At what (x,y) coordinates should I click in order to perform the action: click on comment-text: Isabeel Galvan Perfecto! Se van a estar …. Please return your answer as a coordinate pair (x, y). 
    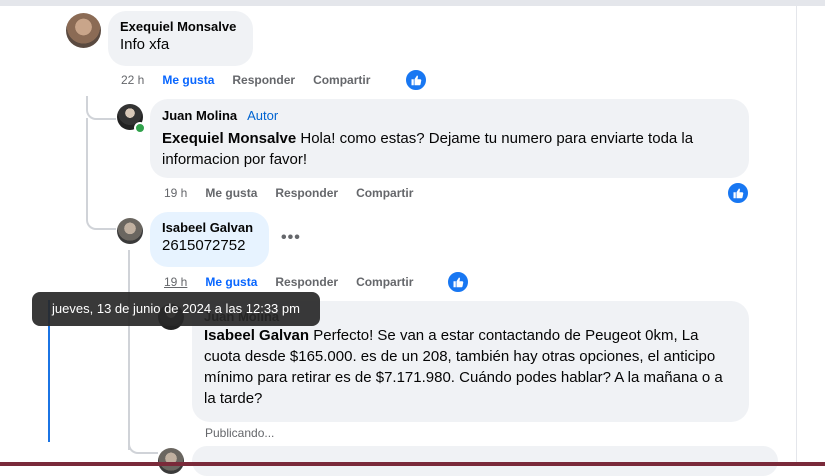
    Looking at the image, I should click on (470, 367).